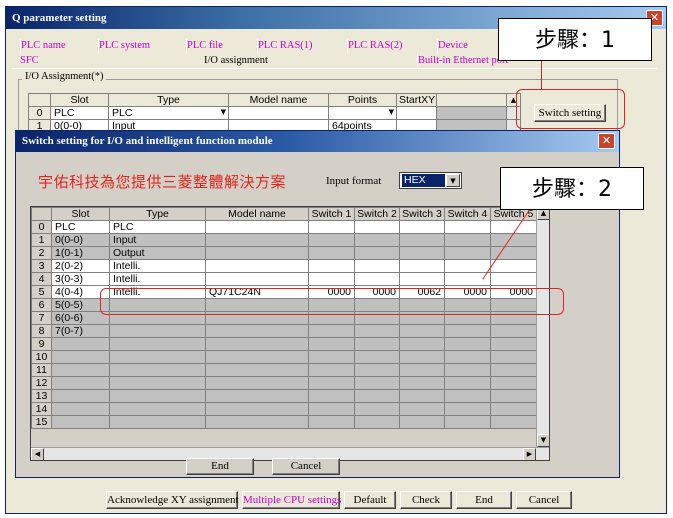 The width and height of the screenshot is (673, 518). What do you see at coordinates (168, 113) in the screenshot?
I see `type-cell: PLC ▼` at bounding box center [168, 113].